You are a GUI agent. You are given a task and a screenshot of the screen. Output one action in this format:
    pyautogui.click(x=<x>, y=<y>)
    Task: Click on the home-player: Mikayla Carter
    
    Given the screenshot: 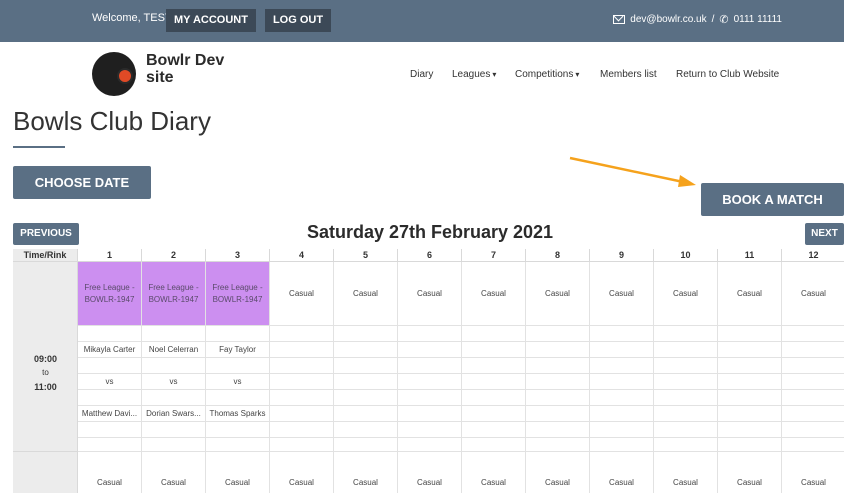 What is the action you would take?
    pyautogui.click(x=110, y=350)
    